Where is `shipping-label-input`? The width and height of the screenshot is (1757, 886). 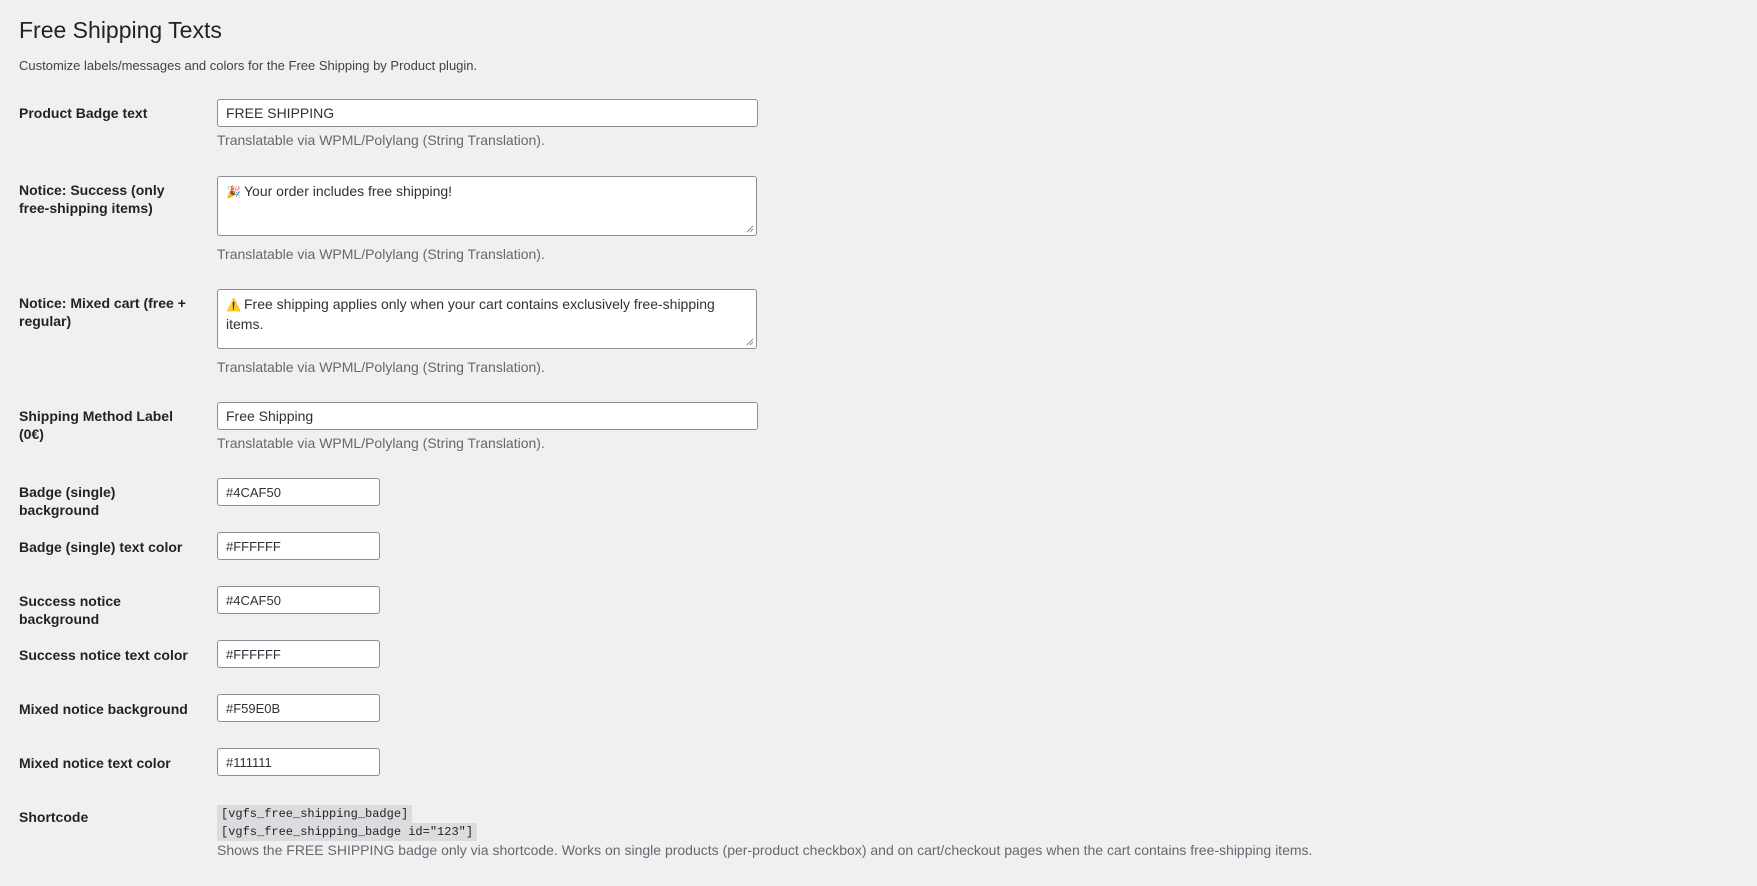 shipping-label-input is located at coordinates (487, 416).